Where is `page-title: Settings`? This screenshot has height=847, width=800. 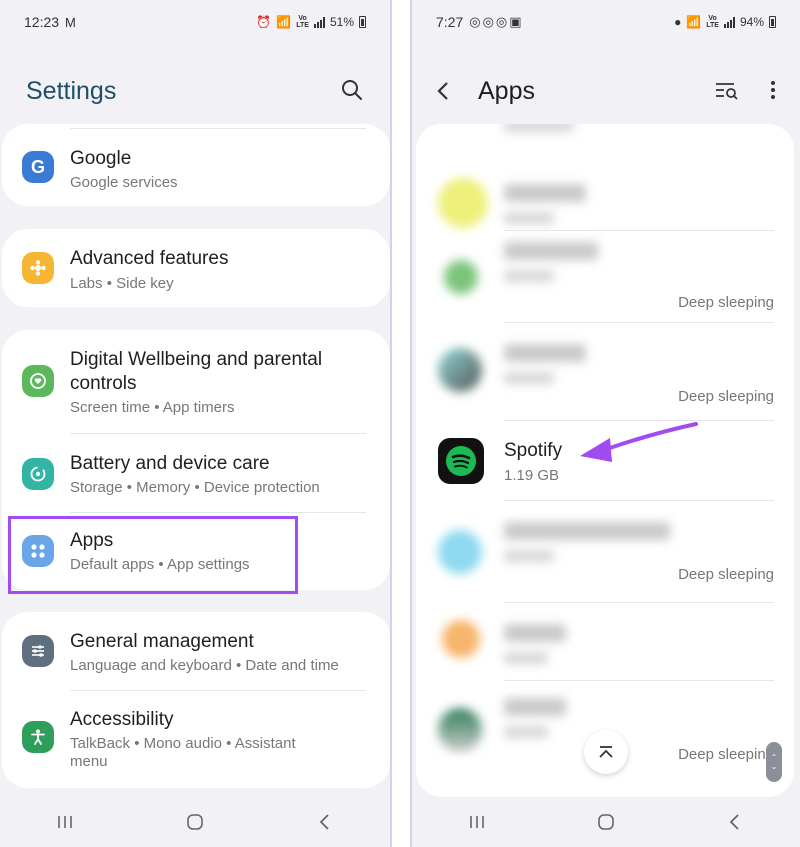
page-title: Settings is located at coordinates (71, 90).